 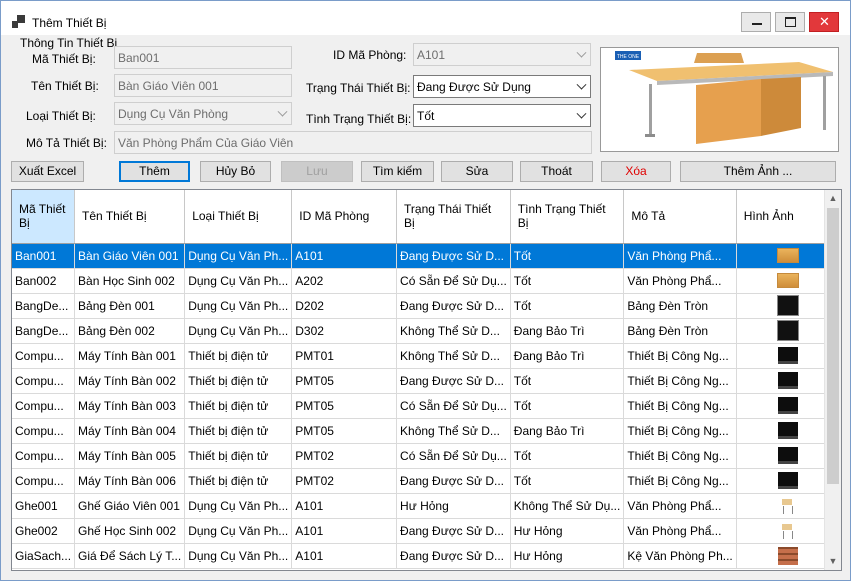 What do you see at coordinates (477, 171) in the screenshot?
I see `edit-button: Sửa` at bounding box center [477, 171].